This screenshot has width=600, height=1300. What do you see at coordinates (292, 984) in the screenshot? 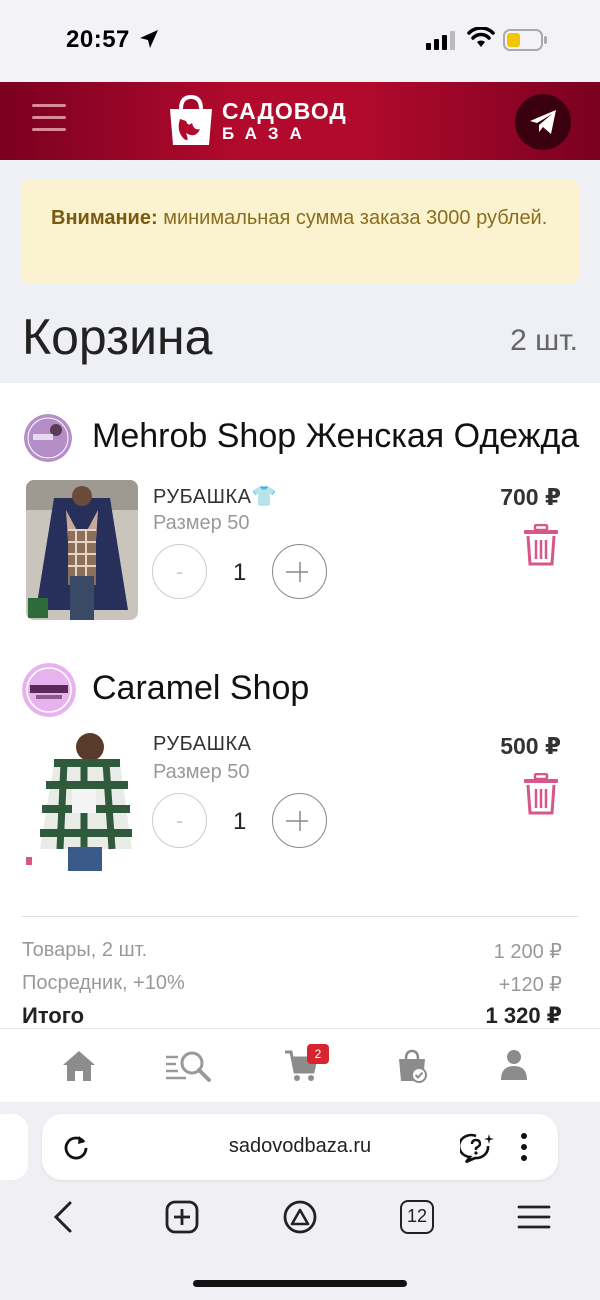
I see `summary-fee-row: Посредник, +10% +120 ₽` at bounding box center [292, 984].